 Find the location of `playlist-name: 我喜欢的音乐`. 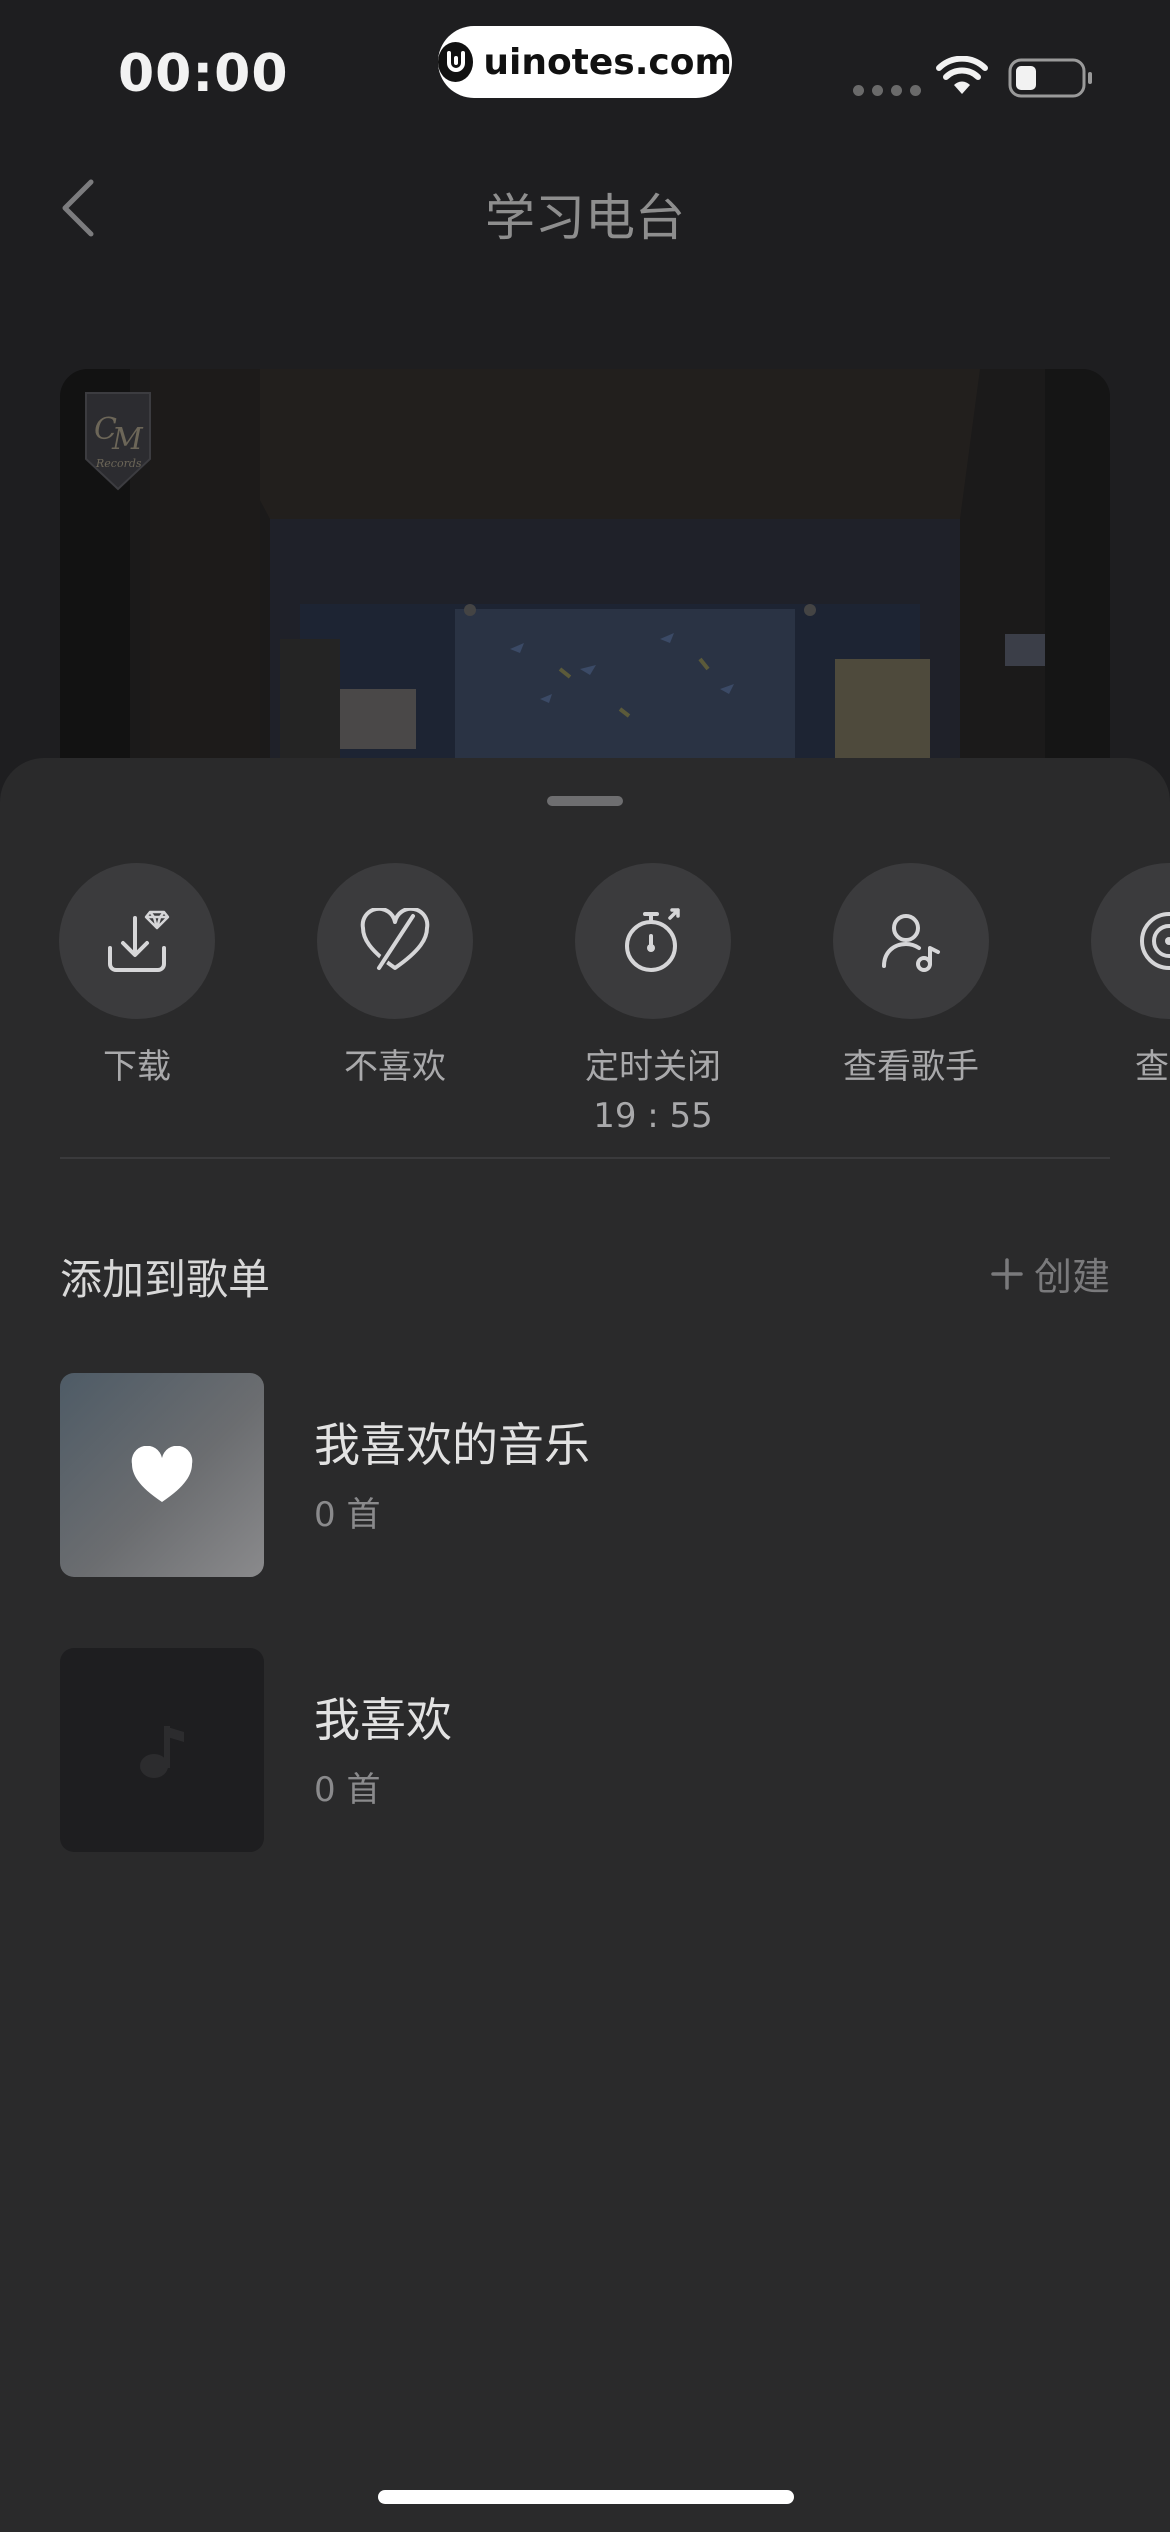

playlist-name: 我喜欢的音乐 is located at coordinates (452, 1445).